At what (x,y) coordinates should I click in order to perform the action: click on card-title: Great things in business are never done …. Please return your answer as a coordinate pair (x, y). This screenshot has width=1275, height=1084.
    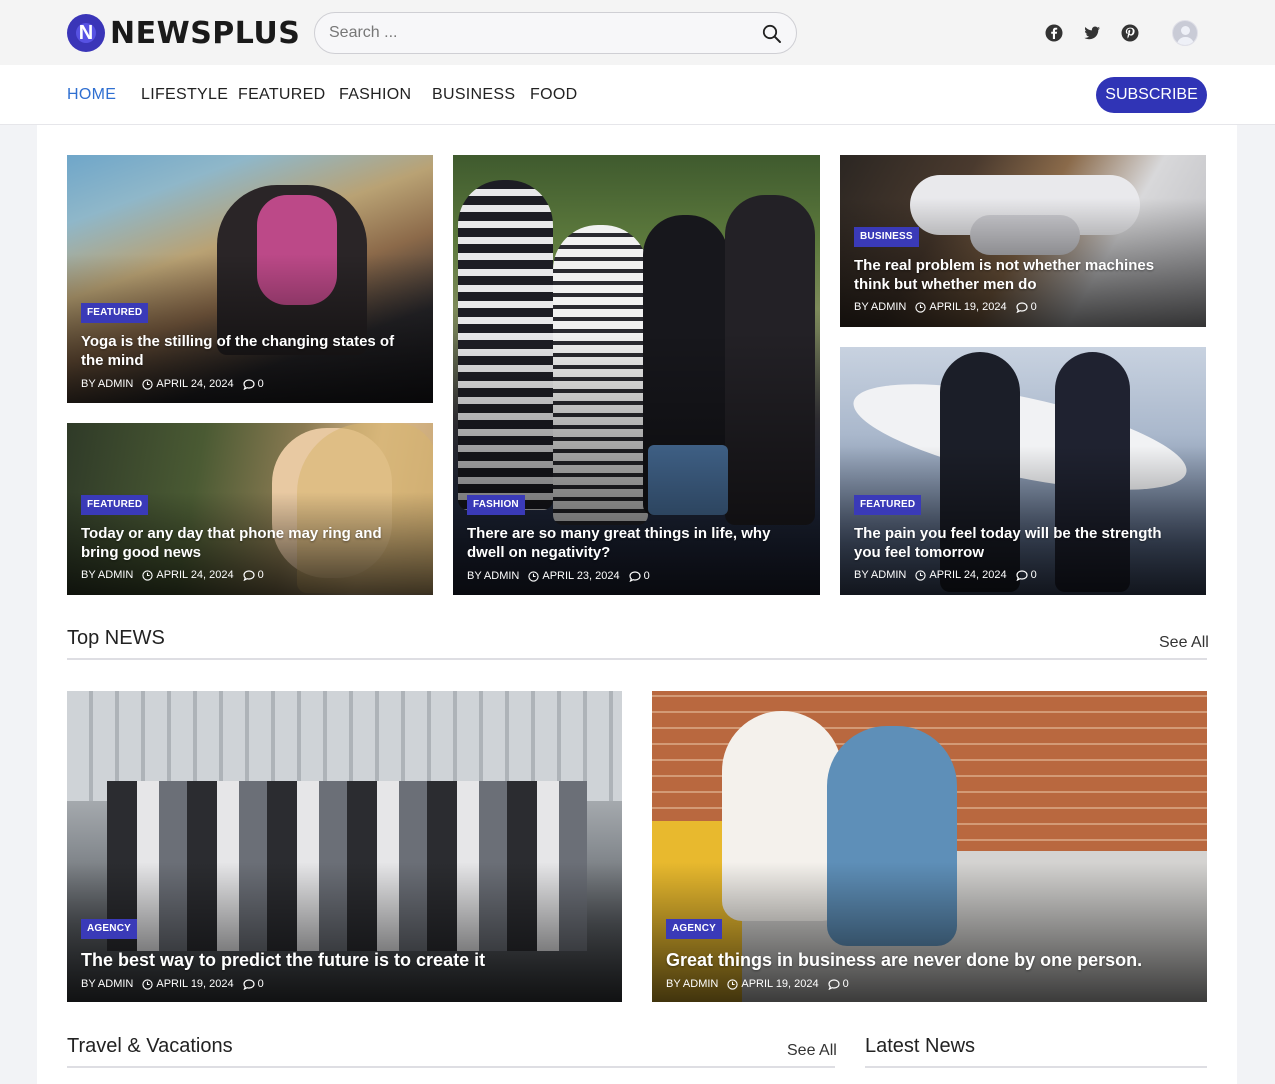
    Looking at the image, I should click on (929, 960).